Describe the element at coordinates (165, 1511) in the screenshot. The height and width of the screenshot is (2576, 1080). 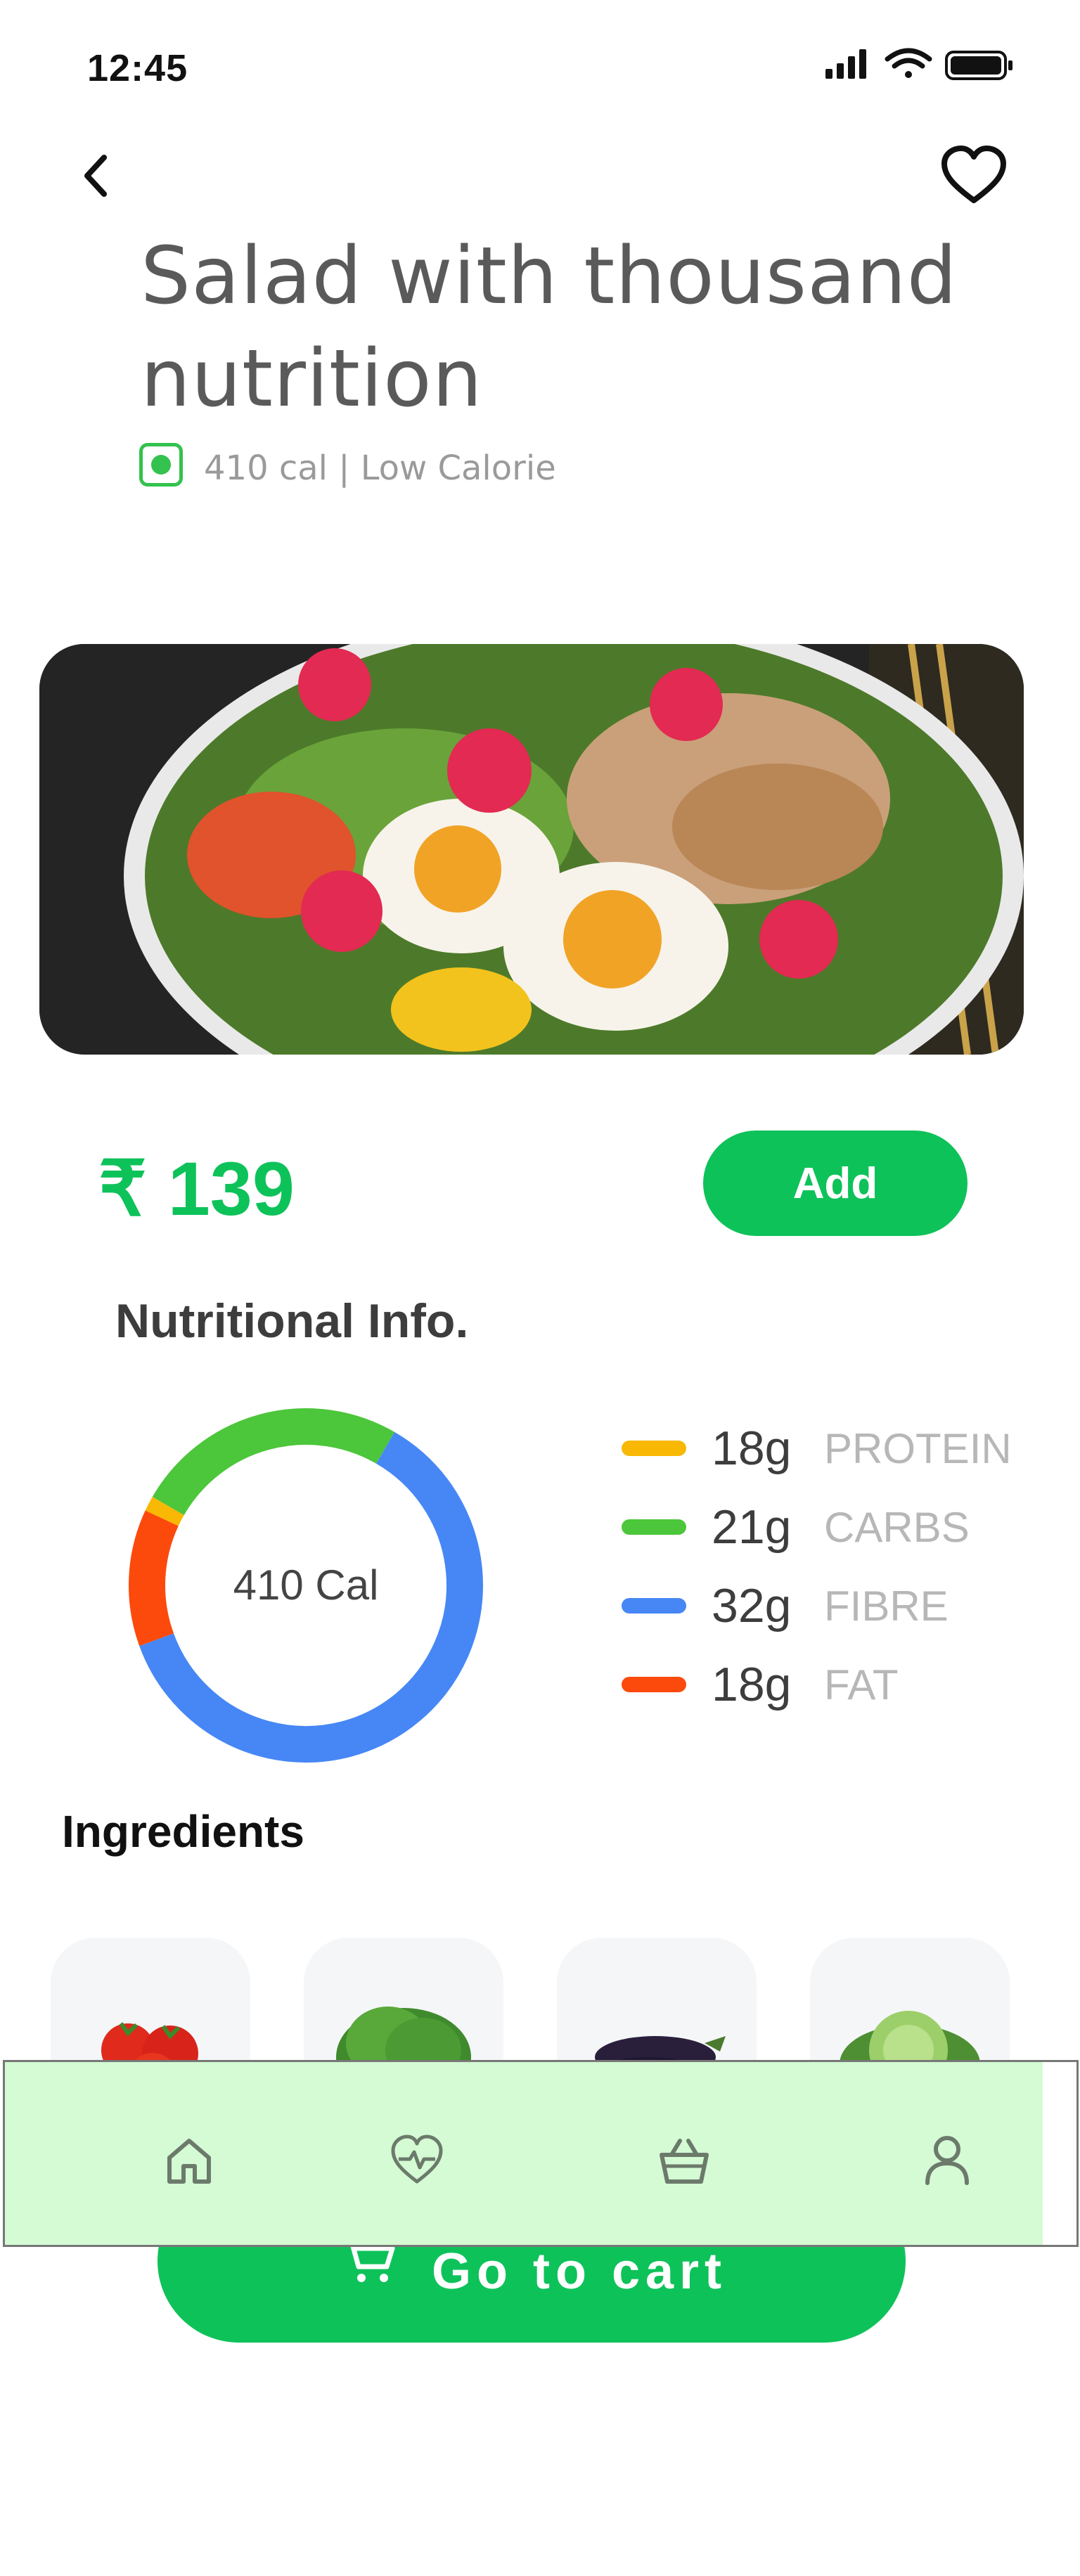
I see `donut-segment-protein` at that location.